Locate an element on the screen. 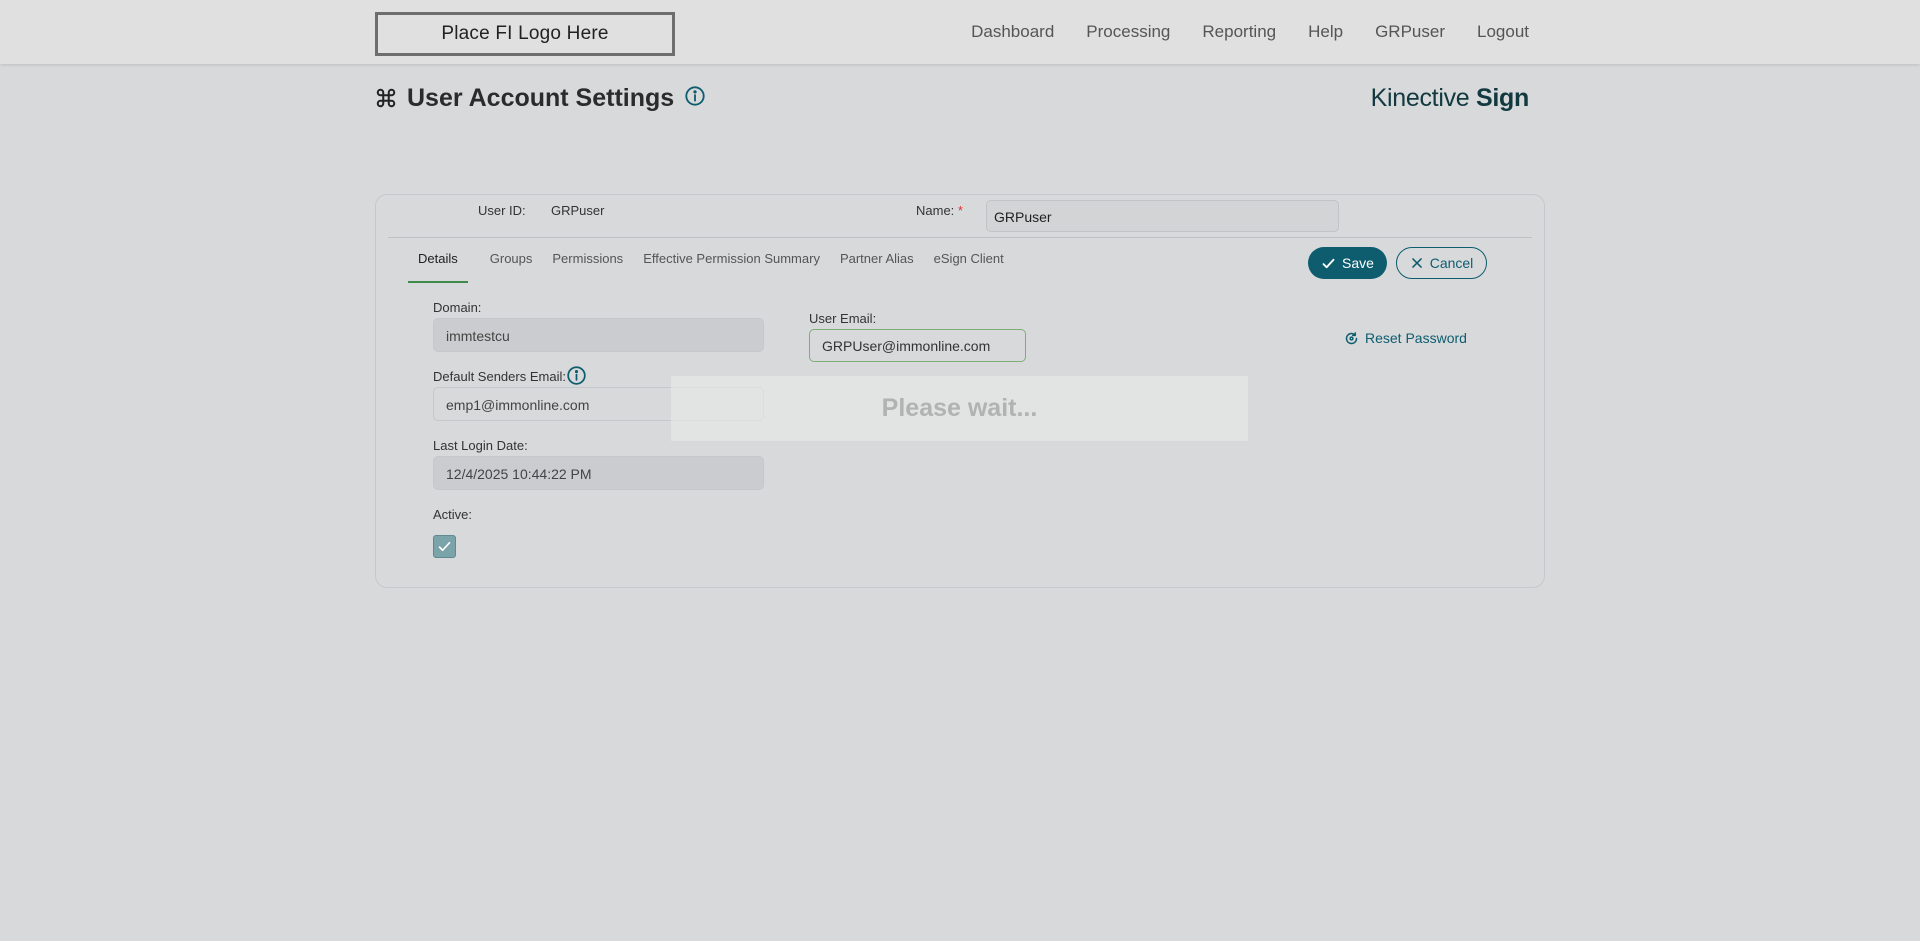 Image resolution: width=1920 pixels, height=941 pixels. required-marker: * is located at coordinates (960, 210).